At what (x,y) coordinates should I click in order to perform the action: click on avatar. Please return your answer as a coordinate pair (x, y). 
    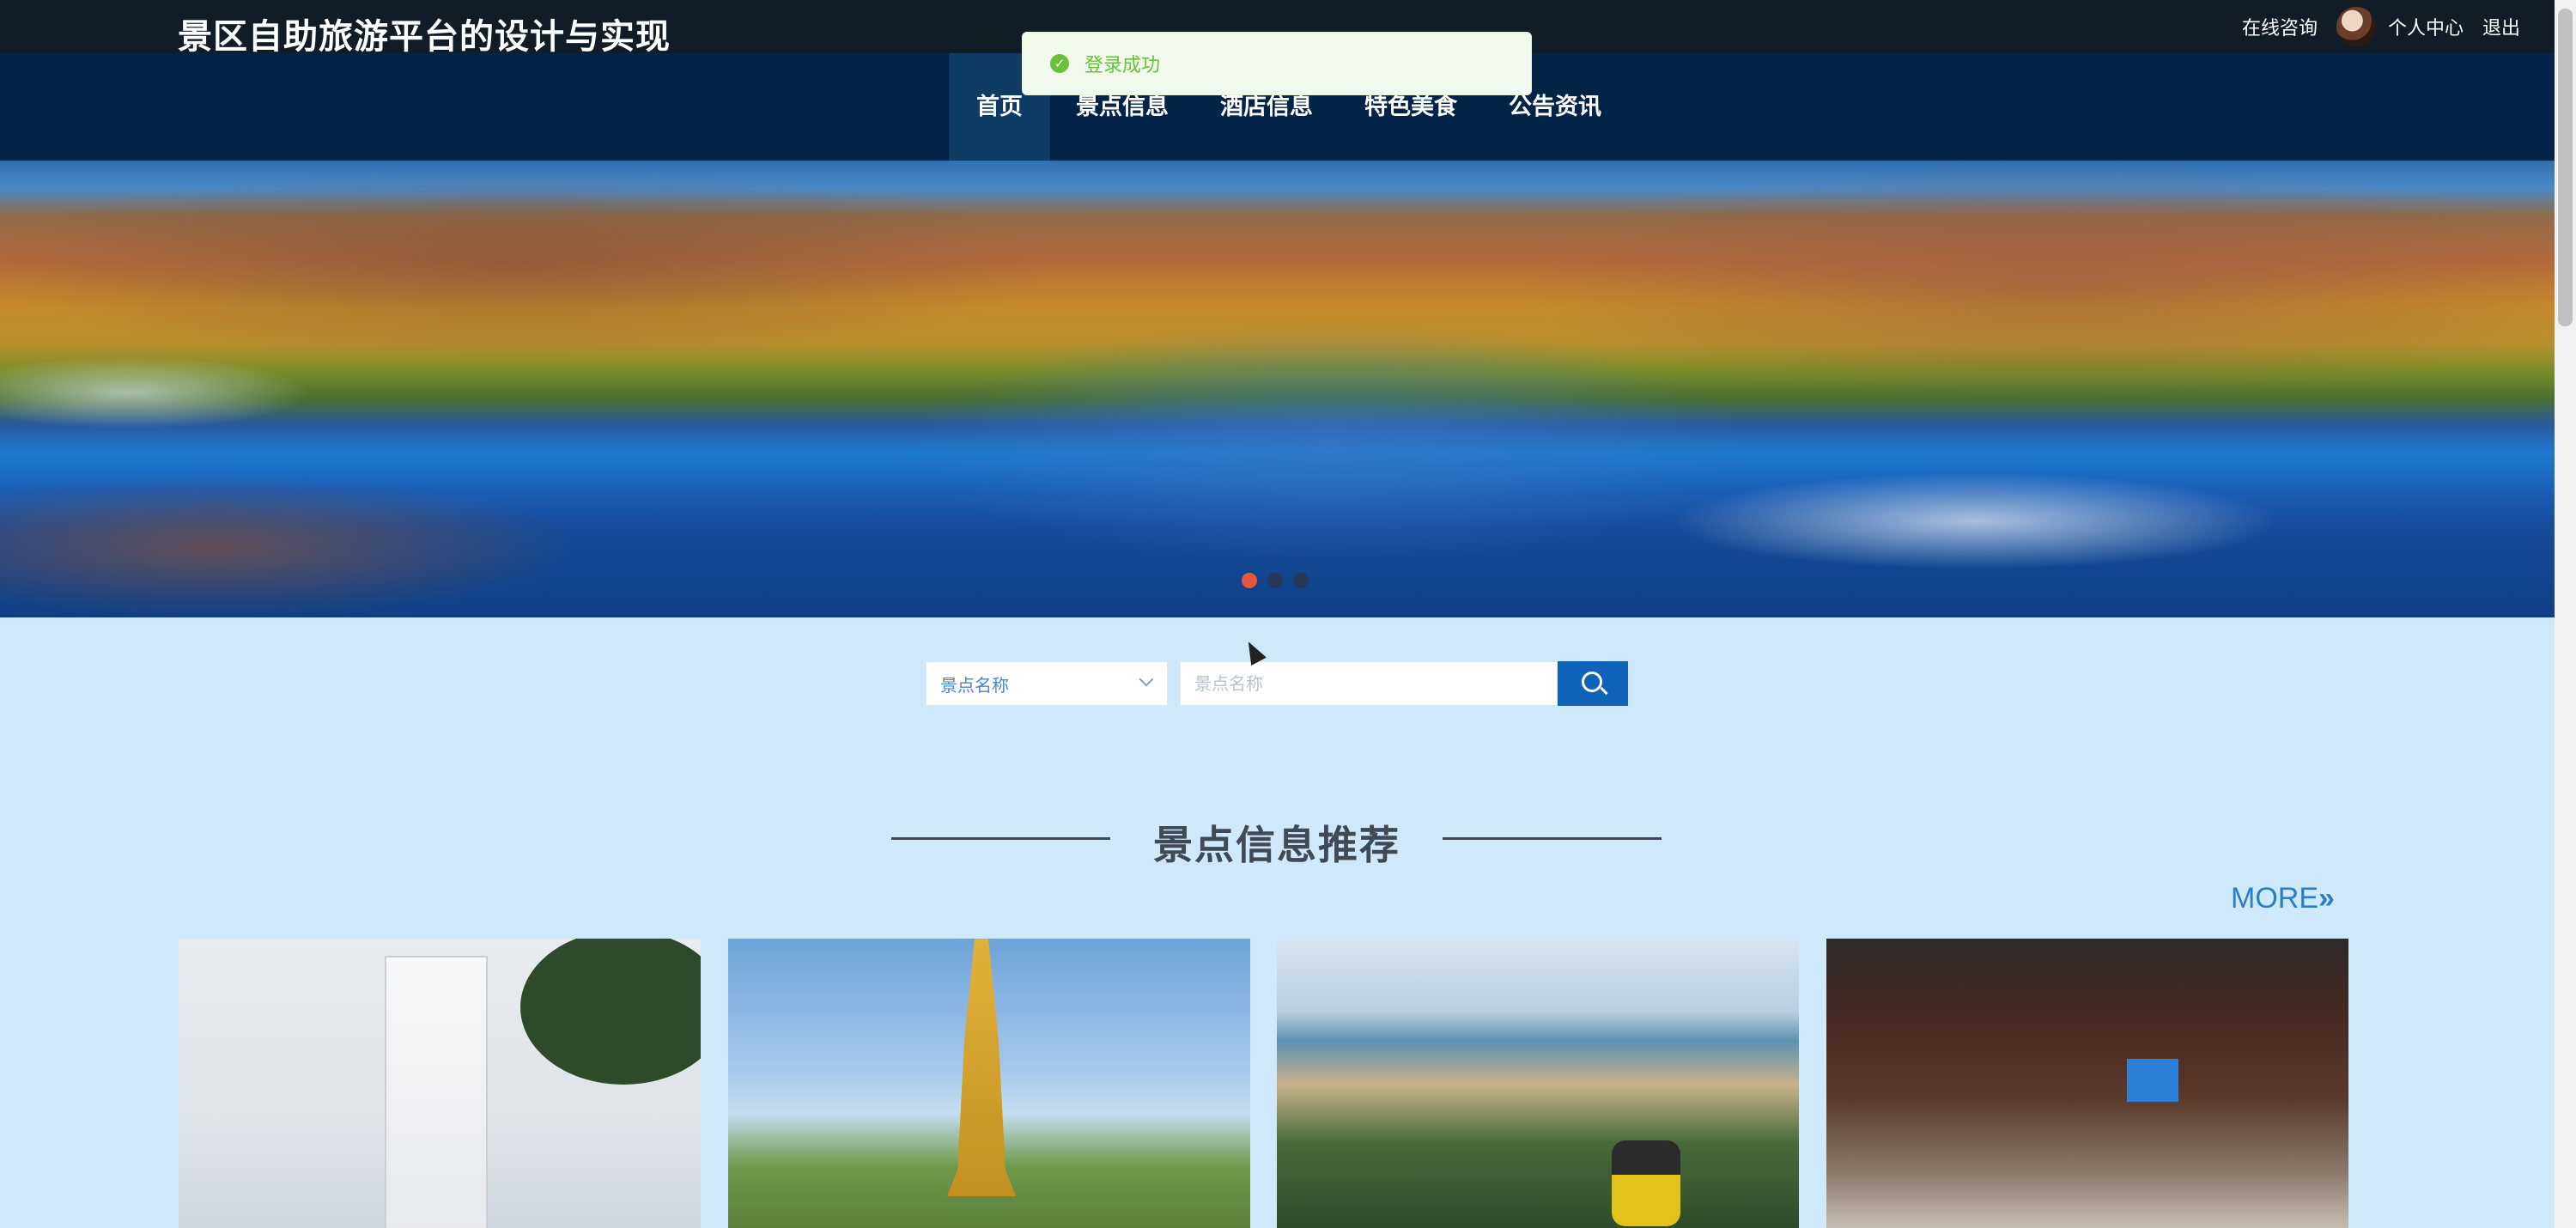
    Looking at the image, I should click on (2356, 27).